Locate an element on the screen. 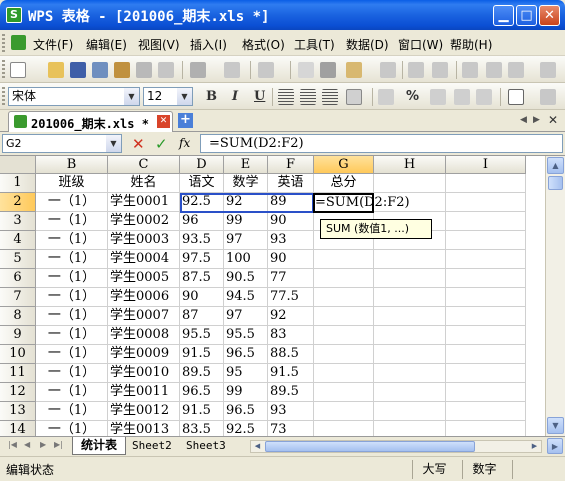 The height and width of the screenshot is (481, 565). cut-icon is located at coordinates (328, 70).